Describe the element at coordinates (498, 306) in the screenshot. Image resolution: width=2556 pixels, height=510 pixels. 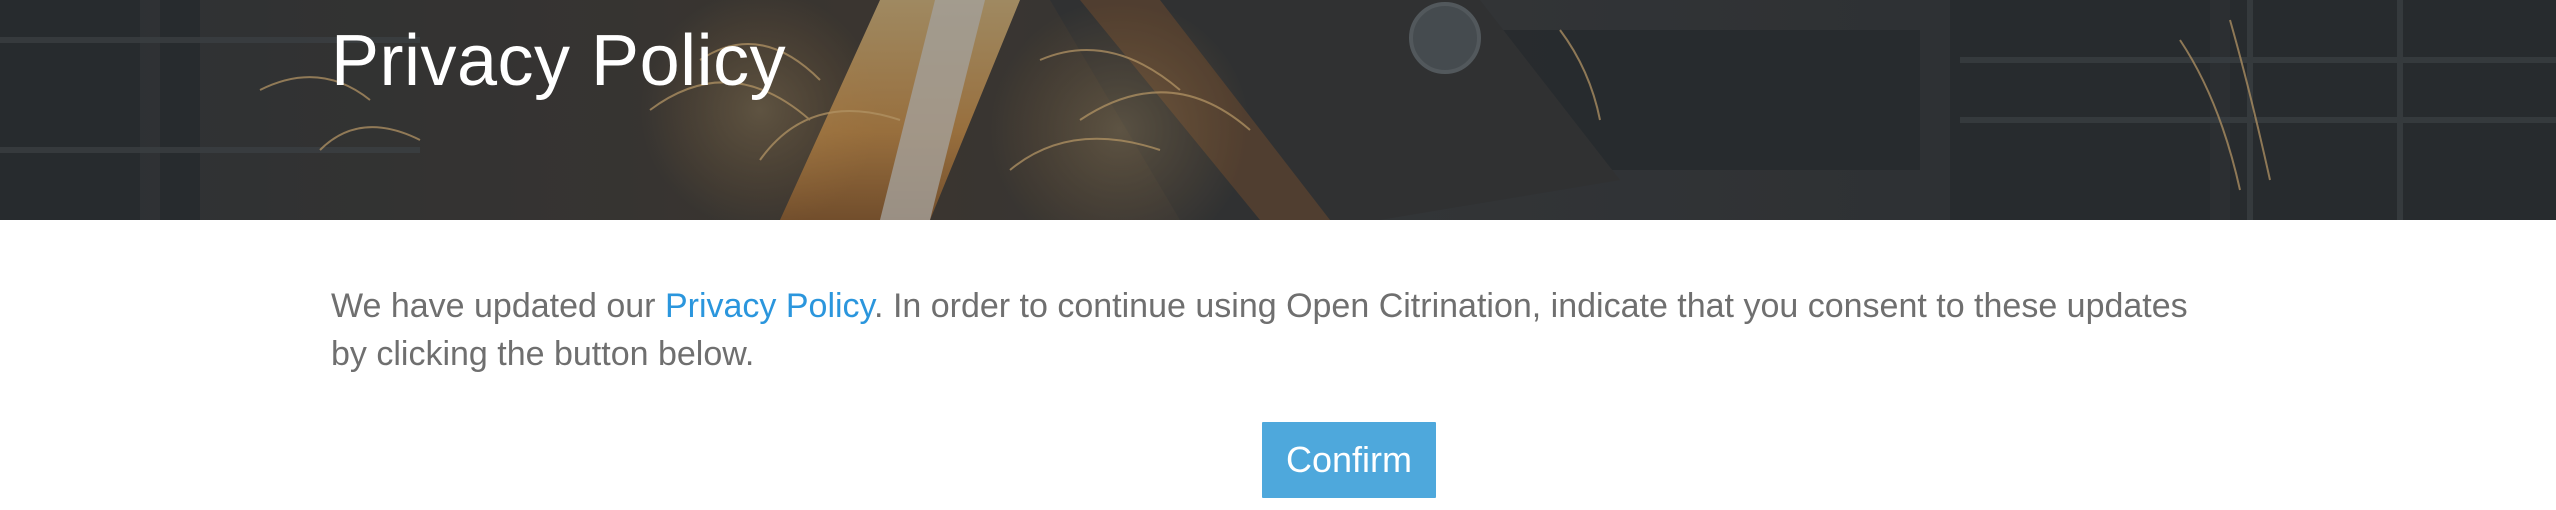
I see `notice-text-before-link: We have updated our` at that location.